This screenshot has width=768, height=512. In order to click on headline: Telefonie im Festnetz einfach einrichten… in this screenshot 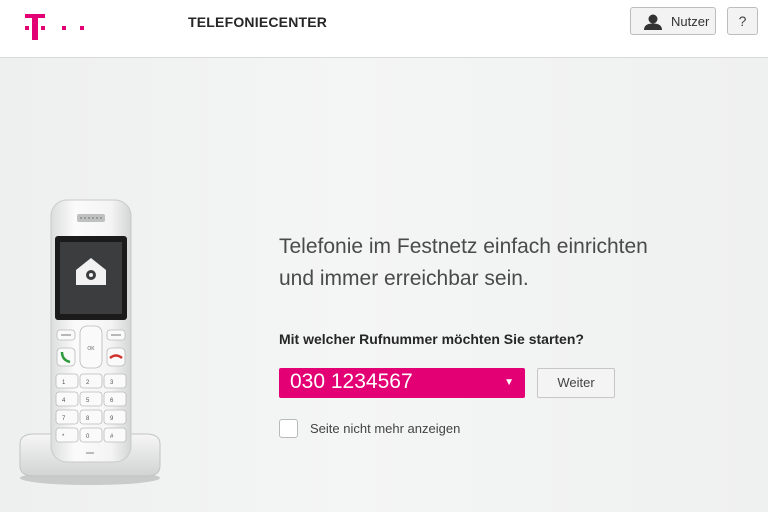, I will do `click(463, 263)`.